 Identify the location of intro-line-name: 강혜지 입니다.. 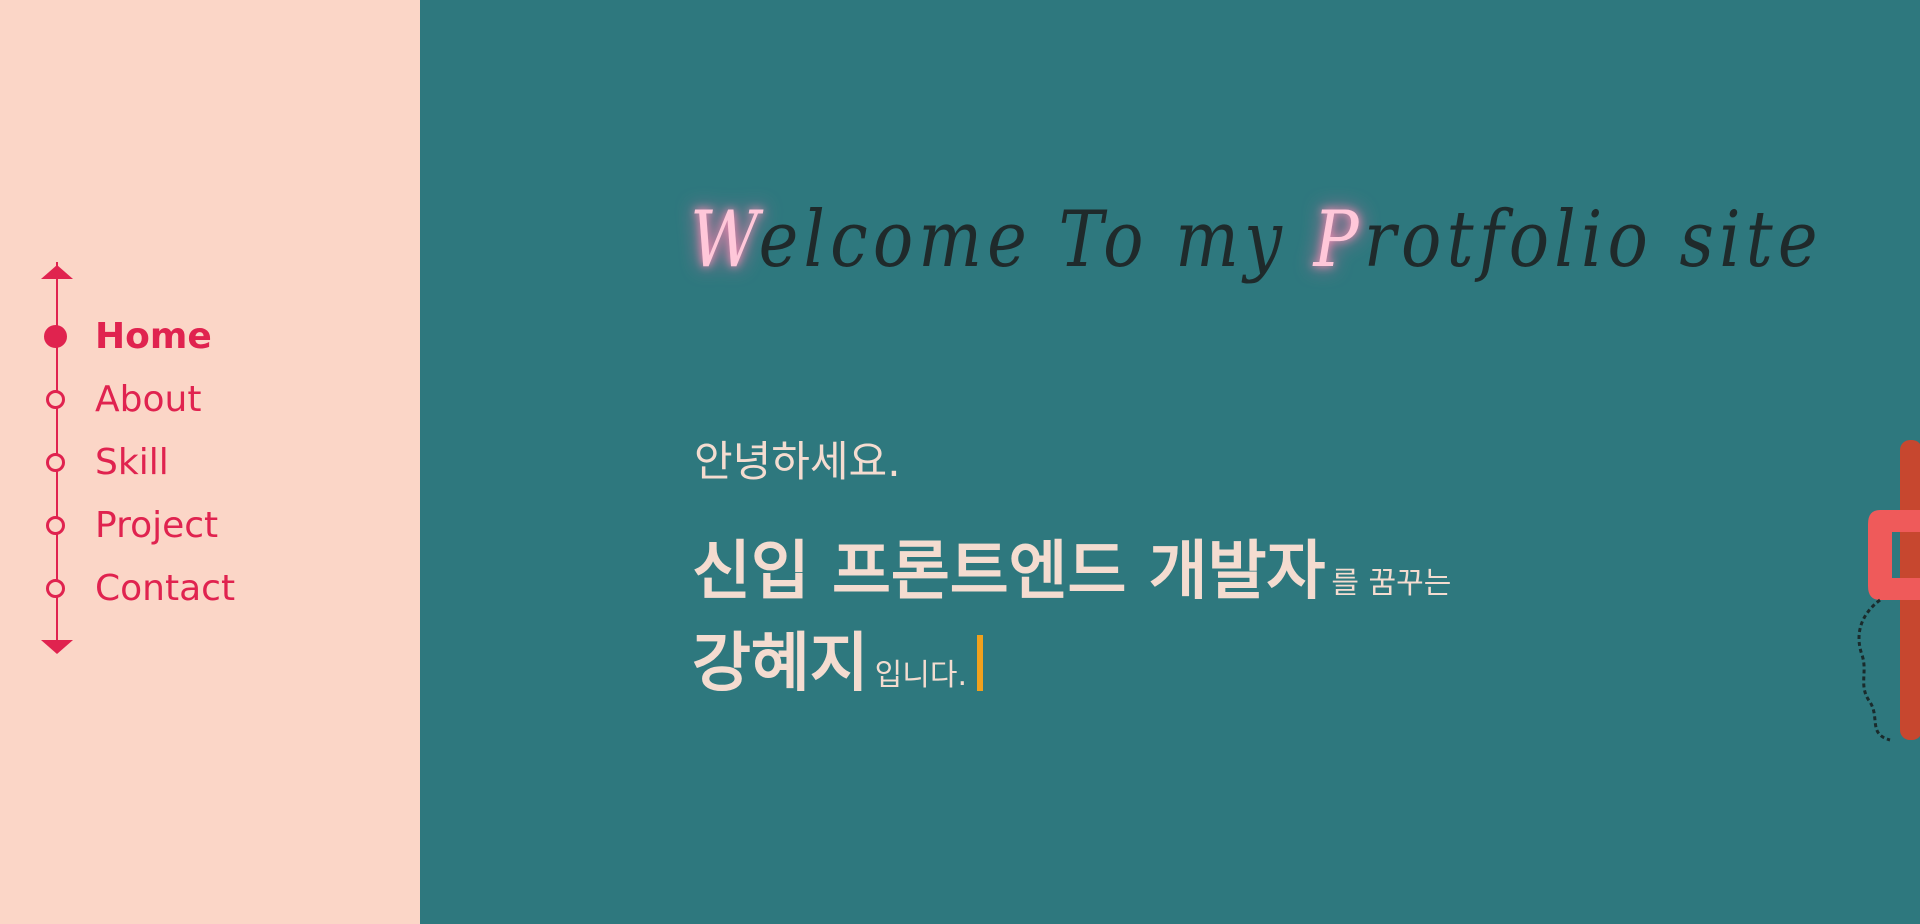
(837, 658).